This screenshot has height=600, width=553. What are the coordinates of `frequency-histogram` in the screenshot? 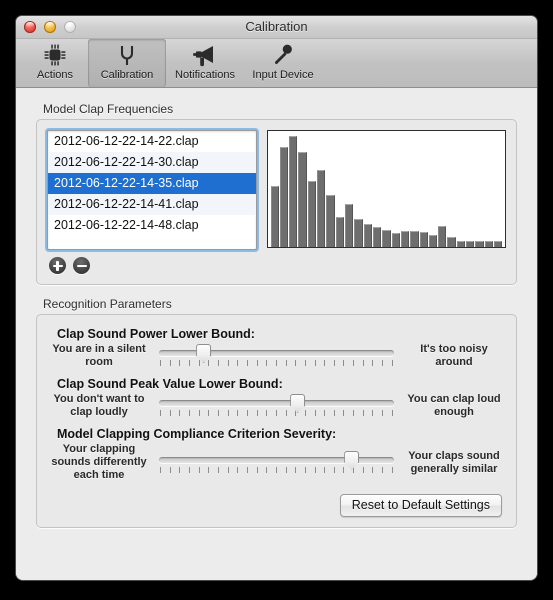 It's located at (386, 189).